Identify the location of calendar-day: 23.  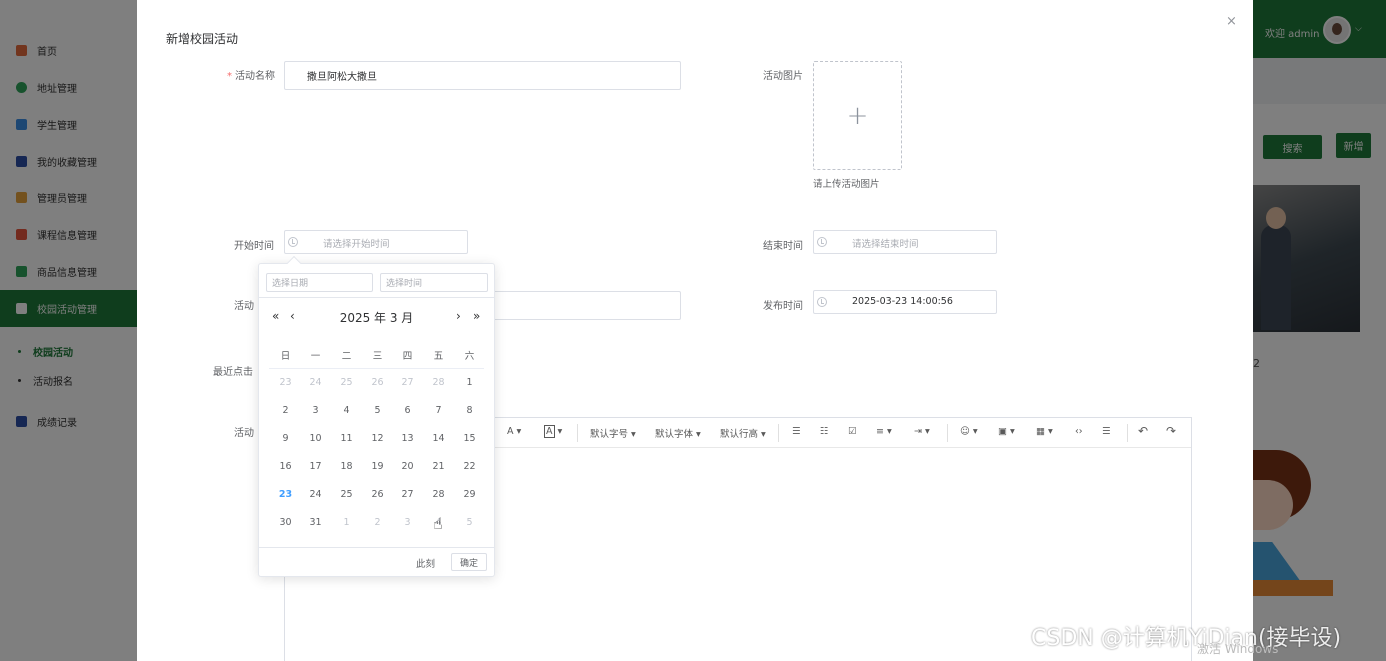
(285, 382).